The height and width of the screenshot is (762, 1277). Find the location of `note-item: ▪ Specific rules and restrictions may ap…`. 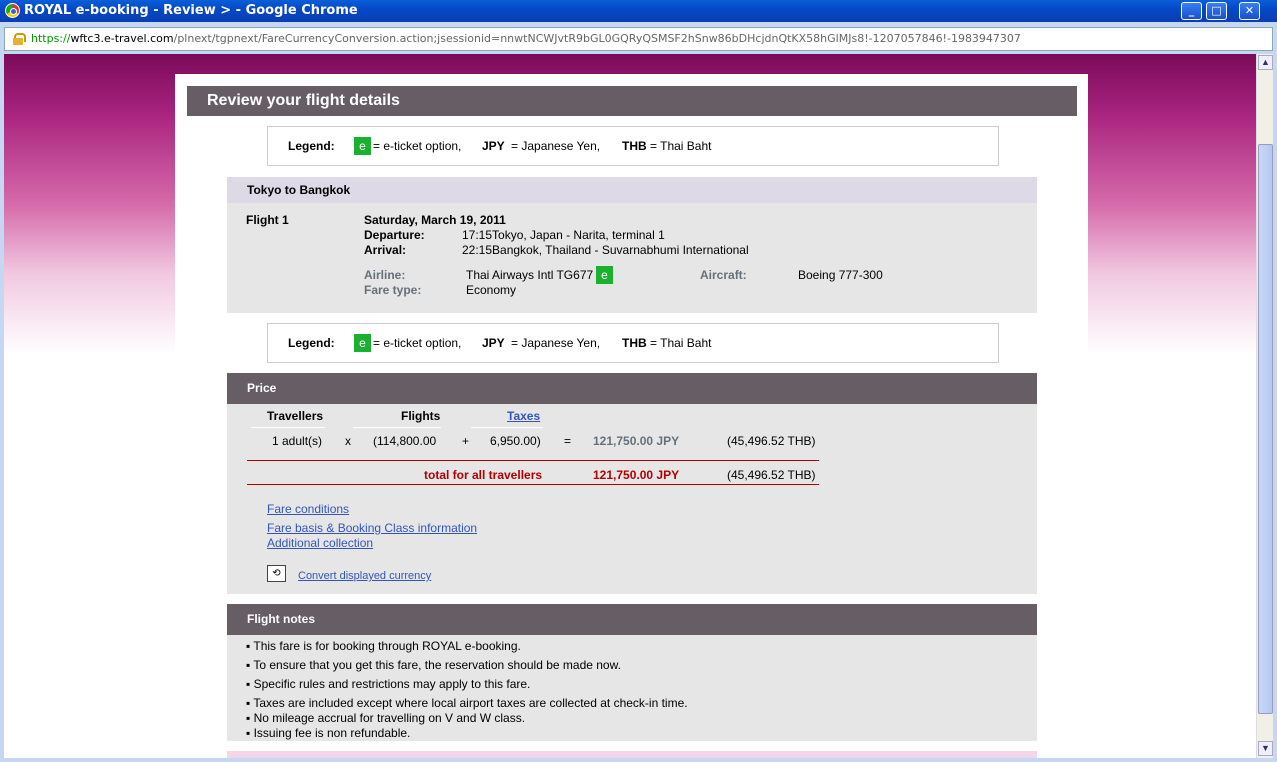

note-item: ▪ Specific rules and restrictions may ap… is located at coordinates (388, 684).